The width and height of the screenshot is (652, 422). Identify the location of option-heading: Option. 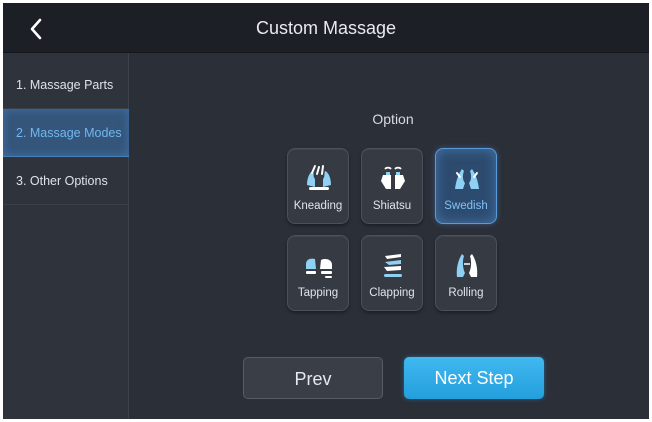
(393, 119).